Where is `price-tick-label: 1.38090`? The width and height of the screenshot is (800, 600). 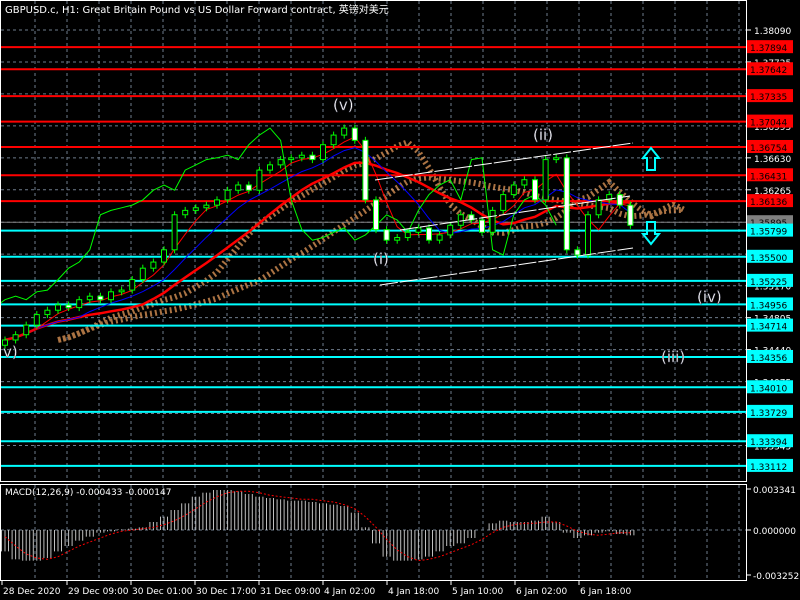
price-tick-label: 1.38090 is located at coordinates (772, 32).